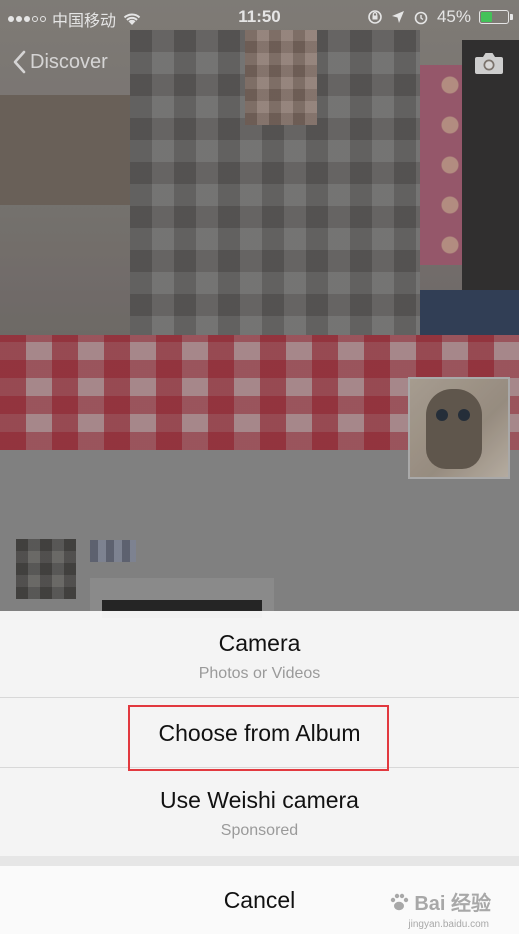  I want to click on watermark-url: jingyan.baidu.com, so click(448, 924).